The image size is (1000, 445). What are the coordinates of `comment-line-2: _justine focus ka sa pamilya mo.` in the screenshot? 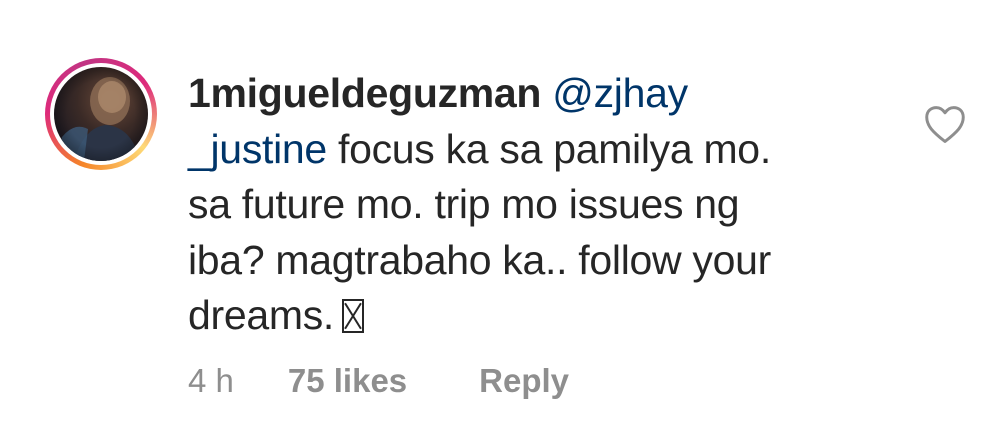 It's located at (538, 150).